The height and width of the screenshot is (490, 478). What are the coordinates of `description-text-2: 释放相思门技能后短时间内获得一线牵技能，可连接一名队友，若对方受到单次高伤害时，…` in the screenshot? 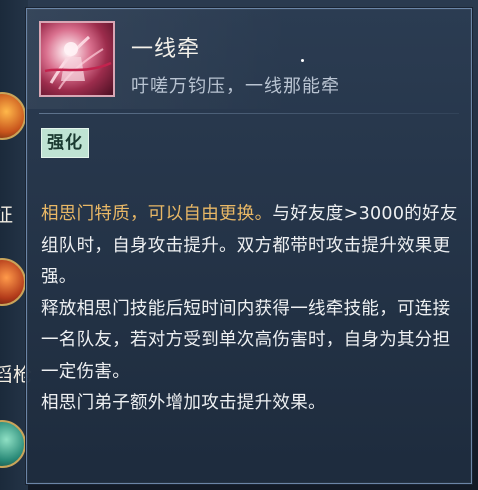 It's located at (246, 340).